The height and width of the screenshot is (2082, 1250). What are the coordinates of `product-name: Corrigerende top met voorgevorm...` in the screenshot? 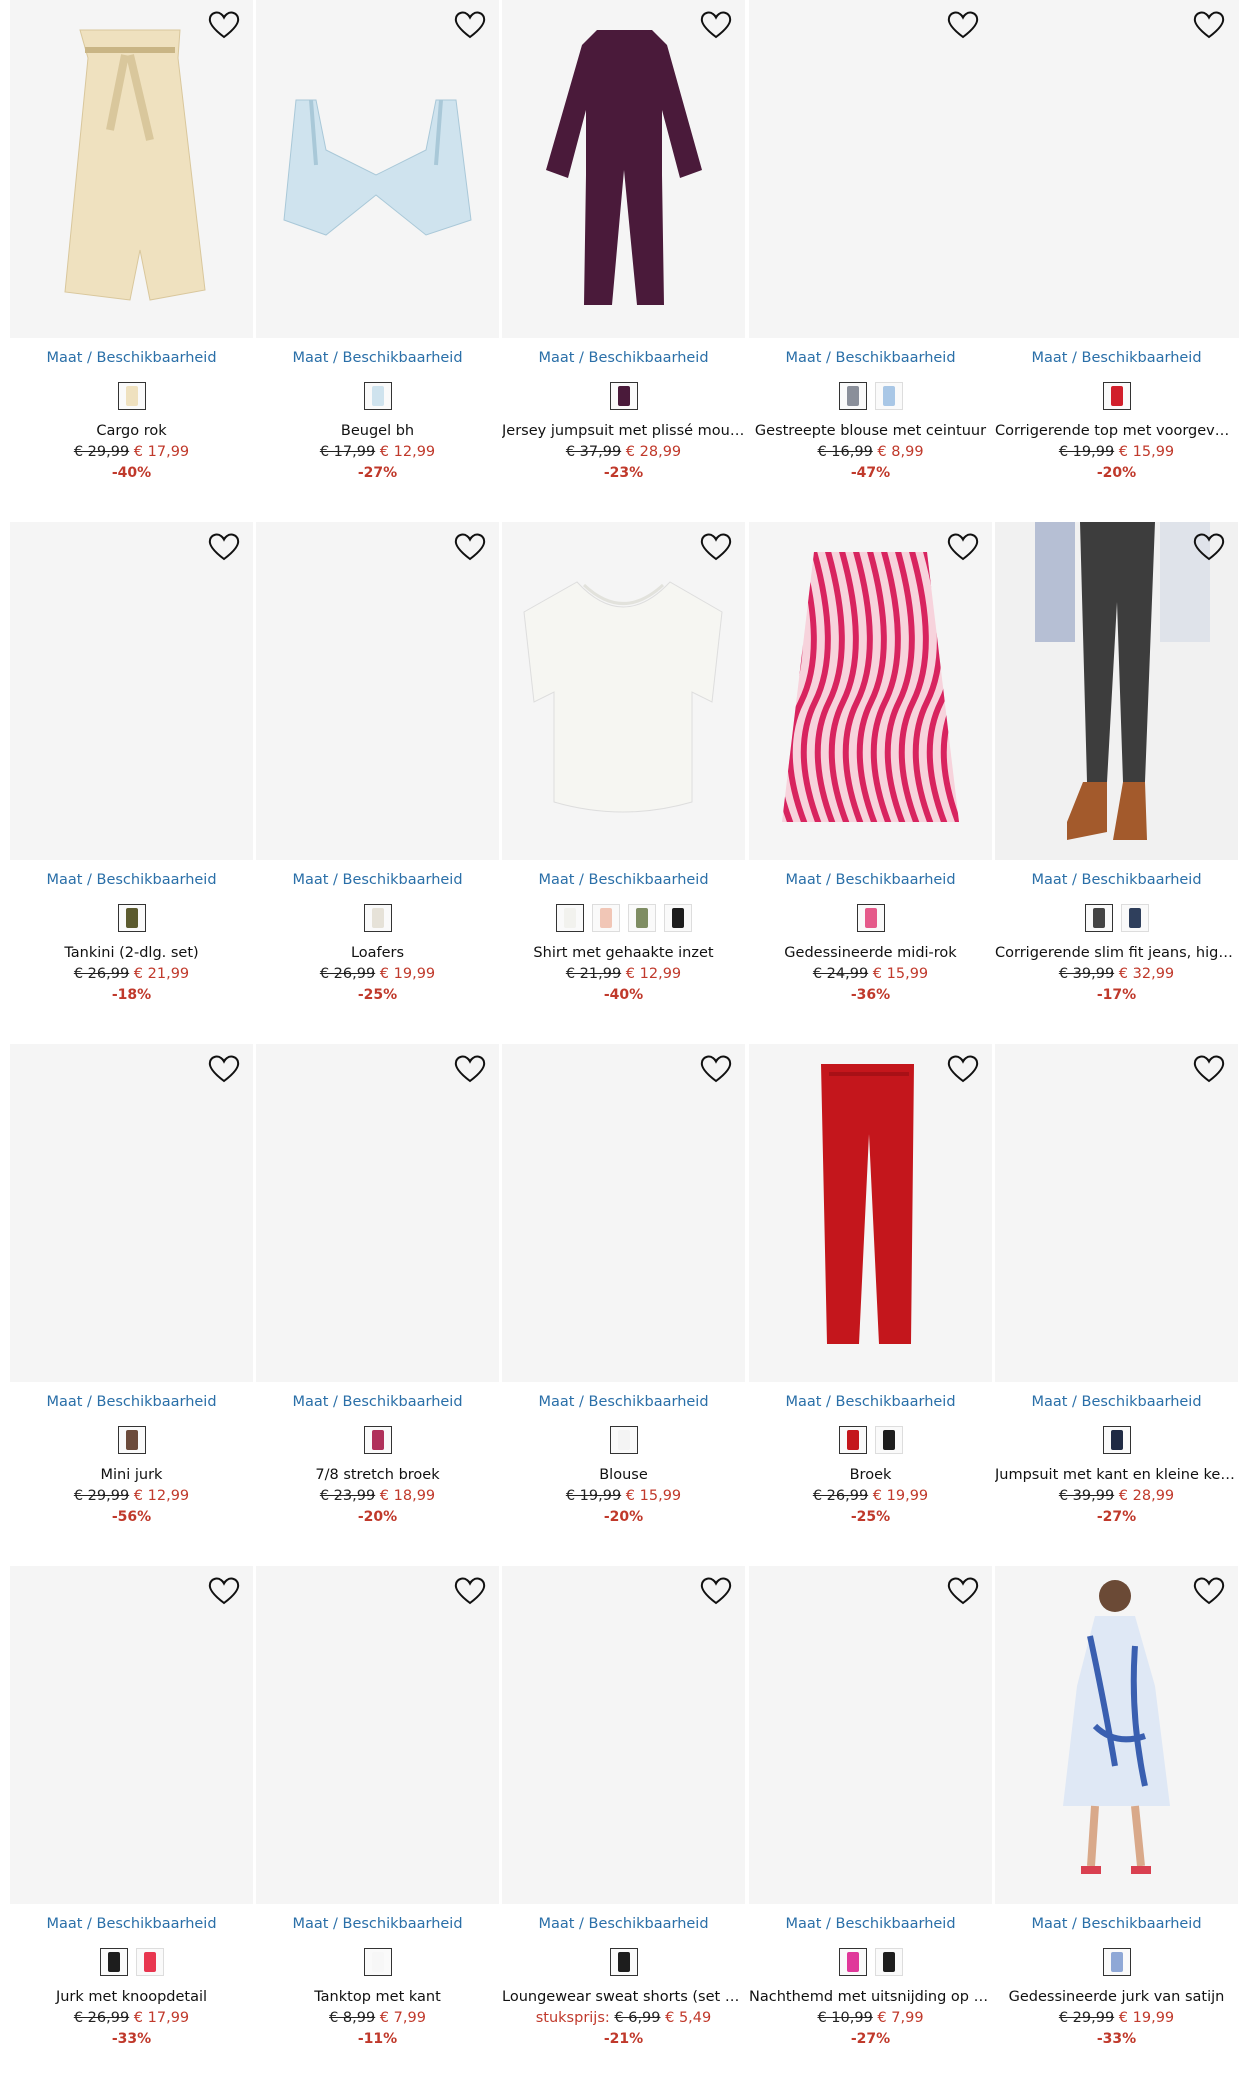 It's located at (1116, 431).